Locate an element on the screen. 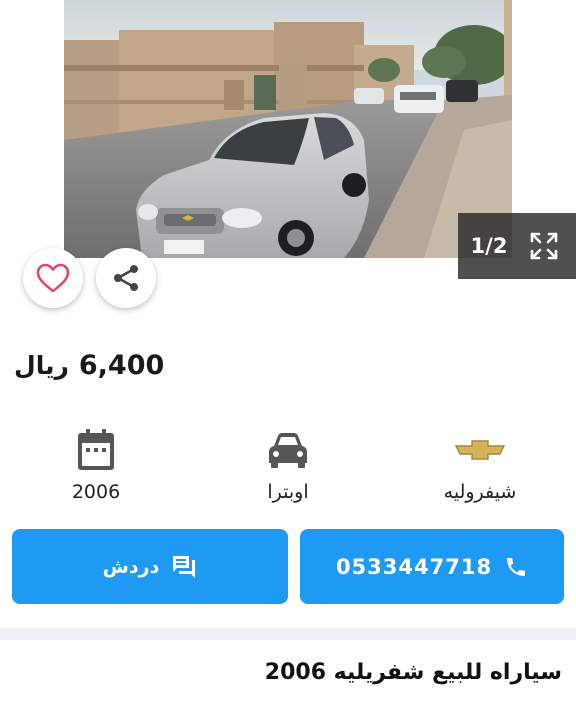 This screenshot has height=715, width=576. call-button-label: 0533447718 is located at coordinates (414, 566).